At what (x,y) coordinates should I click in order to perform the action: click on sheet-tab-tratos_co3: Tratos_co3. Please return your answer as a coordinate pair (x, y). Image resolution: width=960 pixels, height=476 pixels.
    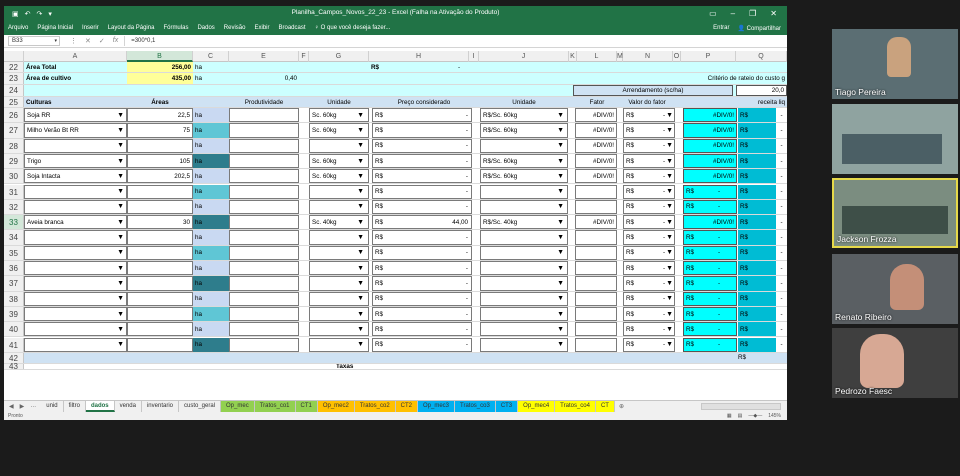
    Looking at the image, I should click on (475, 406).